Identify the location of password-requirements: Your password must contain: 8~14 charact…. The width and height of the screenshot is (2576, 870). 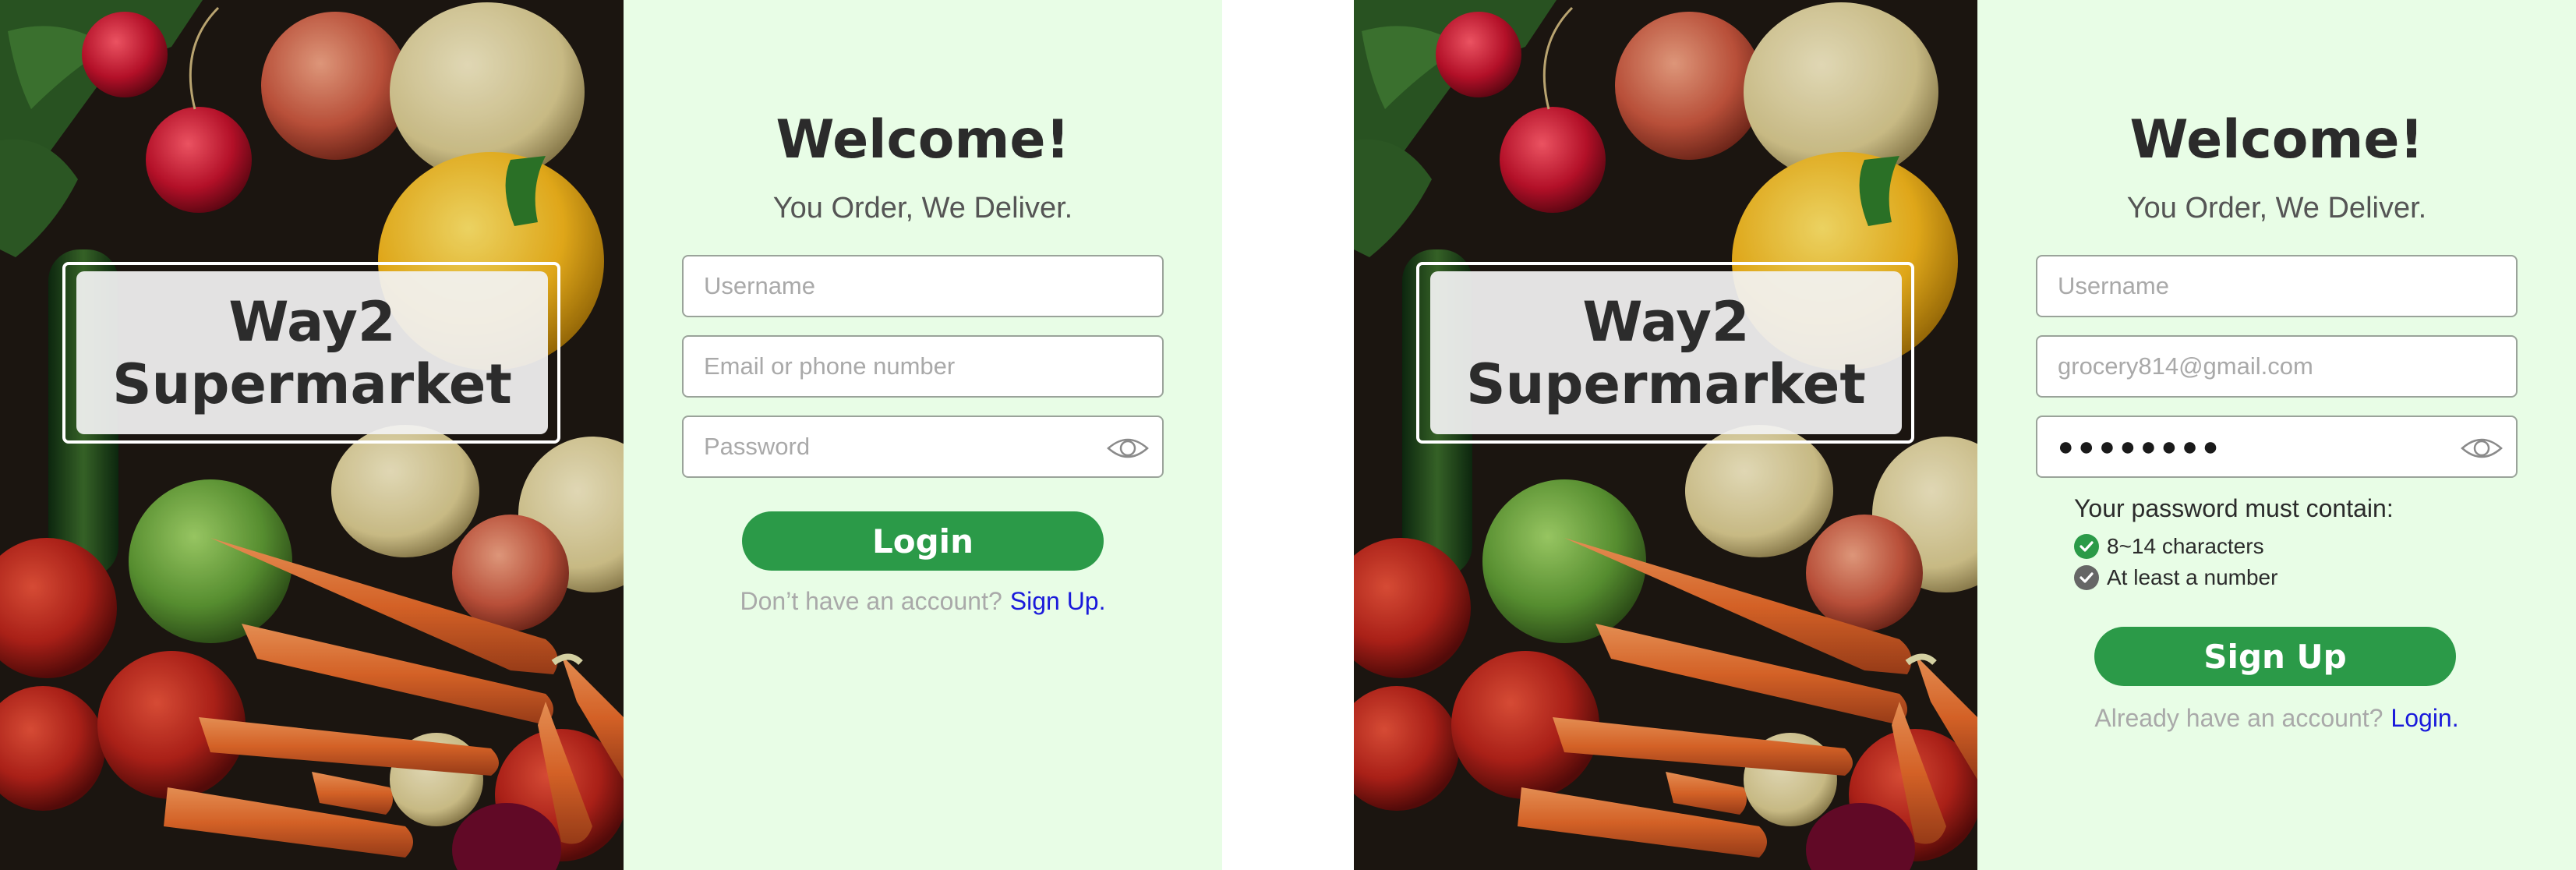
(2234, 543).